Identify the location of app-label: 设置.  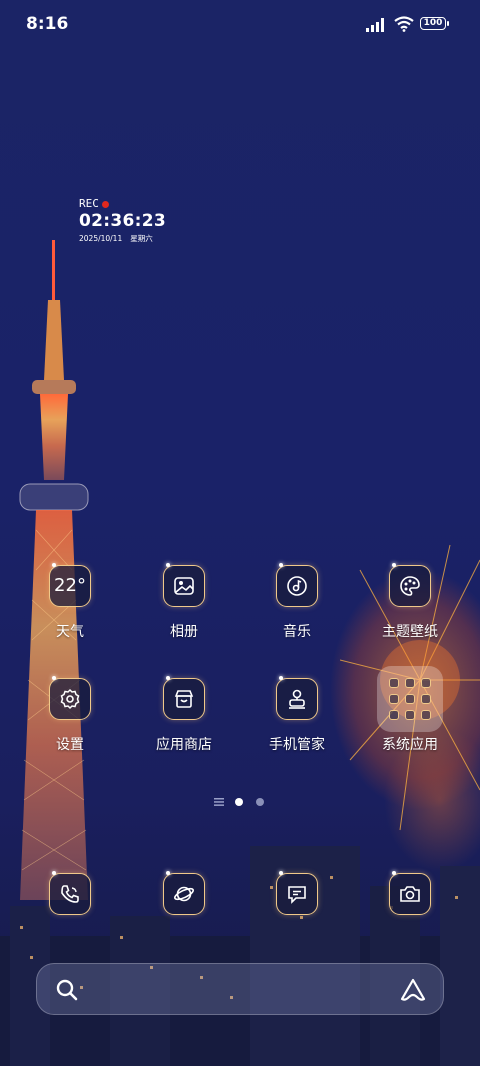
(70, 745).